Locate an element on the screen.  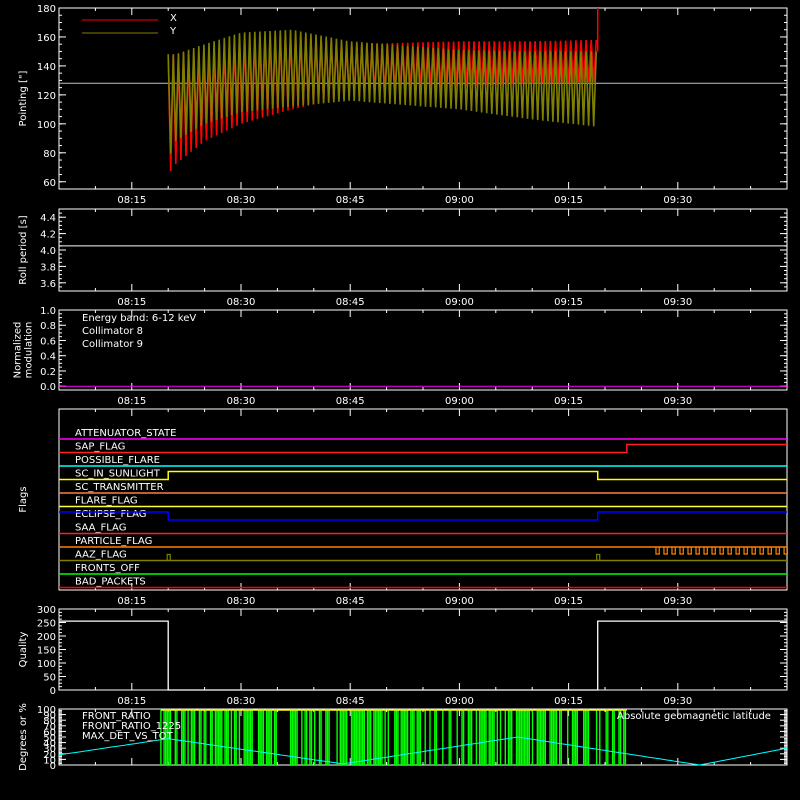
legend-label: Y is located at coordinates (173, 31).